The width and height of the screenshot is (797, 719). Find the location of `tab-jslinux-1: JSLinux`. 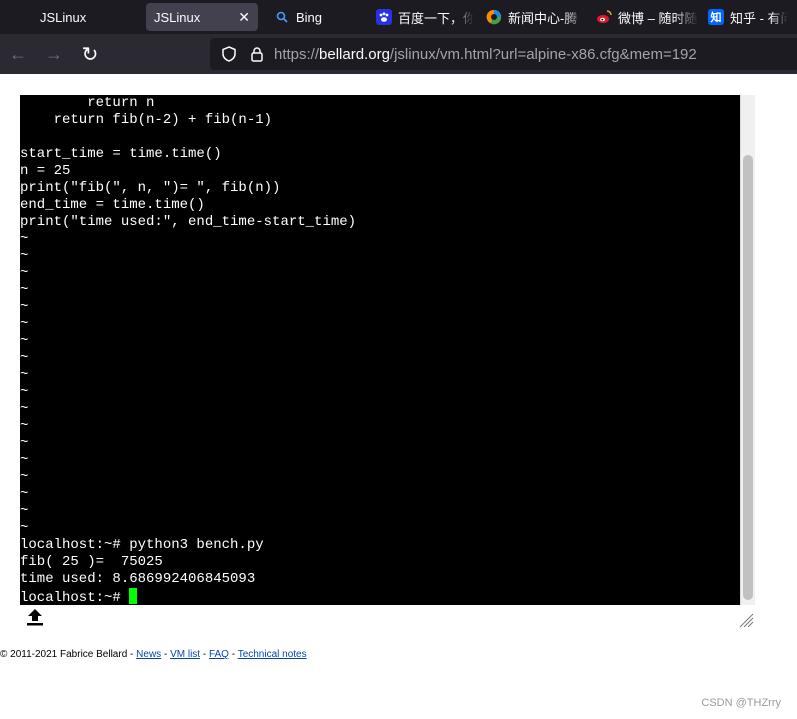

tab-jslinux-1: JSLinux is located at coordinates (73, 17).